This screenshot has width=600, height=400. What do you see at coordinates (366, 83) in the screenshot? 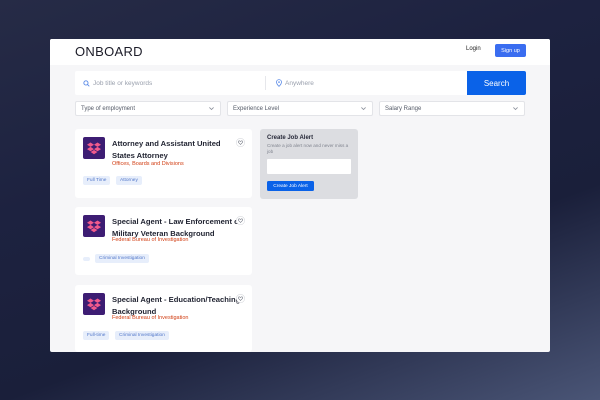
I see `location-field: Anywhere` at bounding box center [366, 83].